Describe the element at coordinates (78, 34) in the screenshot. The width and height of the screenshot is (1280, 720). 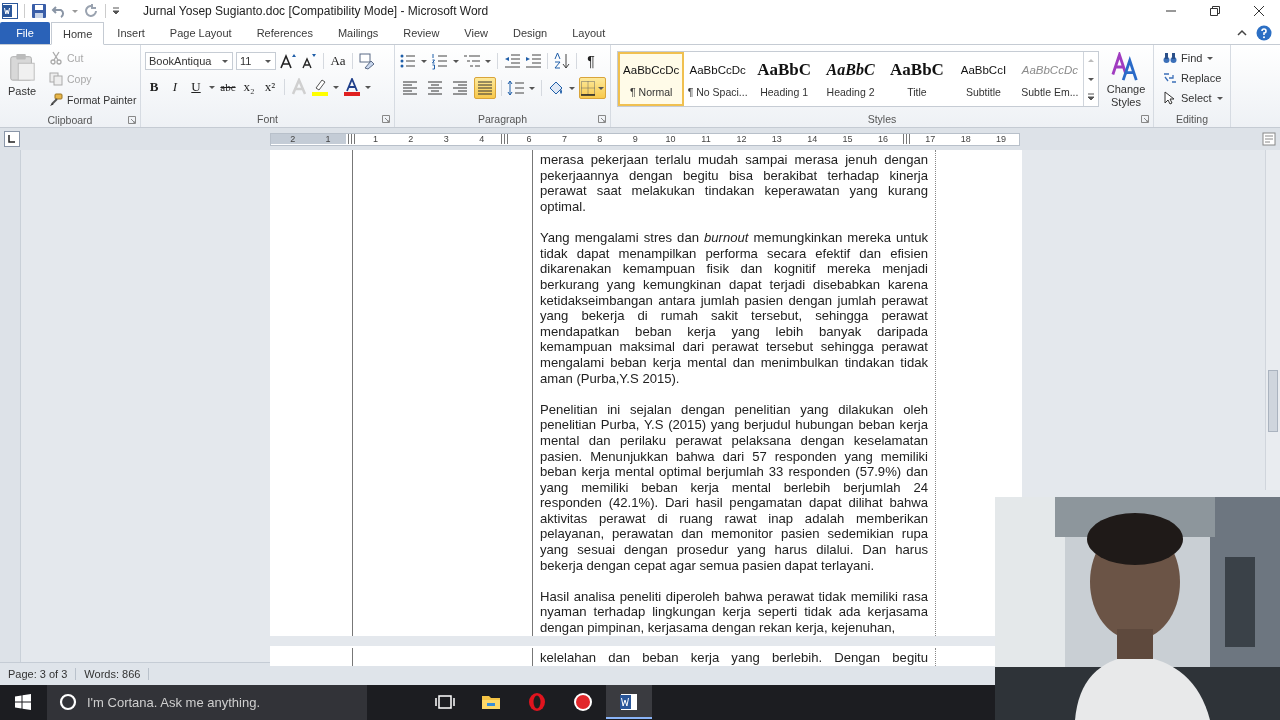
I see `ribbon-tab: Home` at that location.